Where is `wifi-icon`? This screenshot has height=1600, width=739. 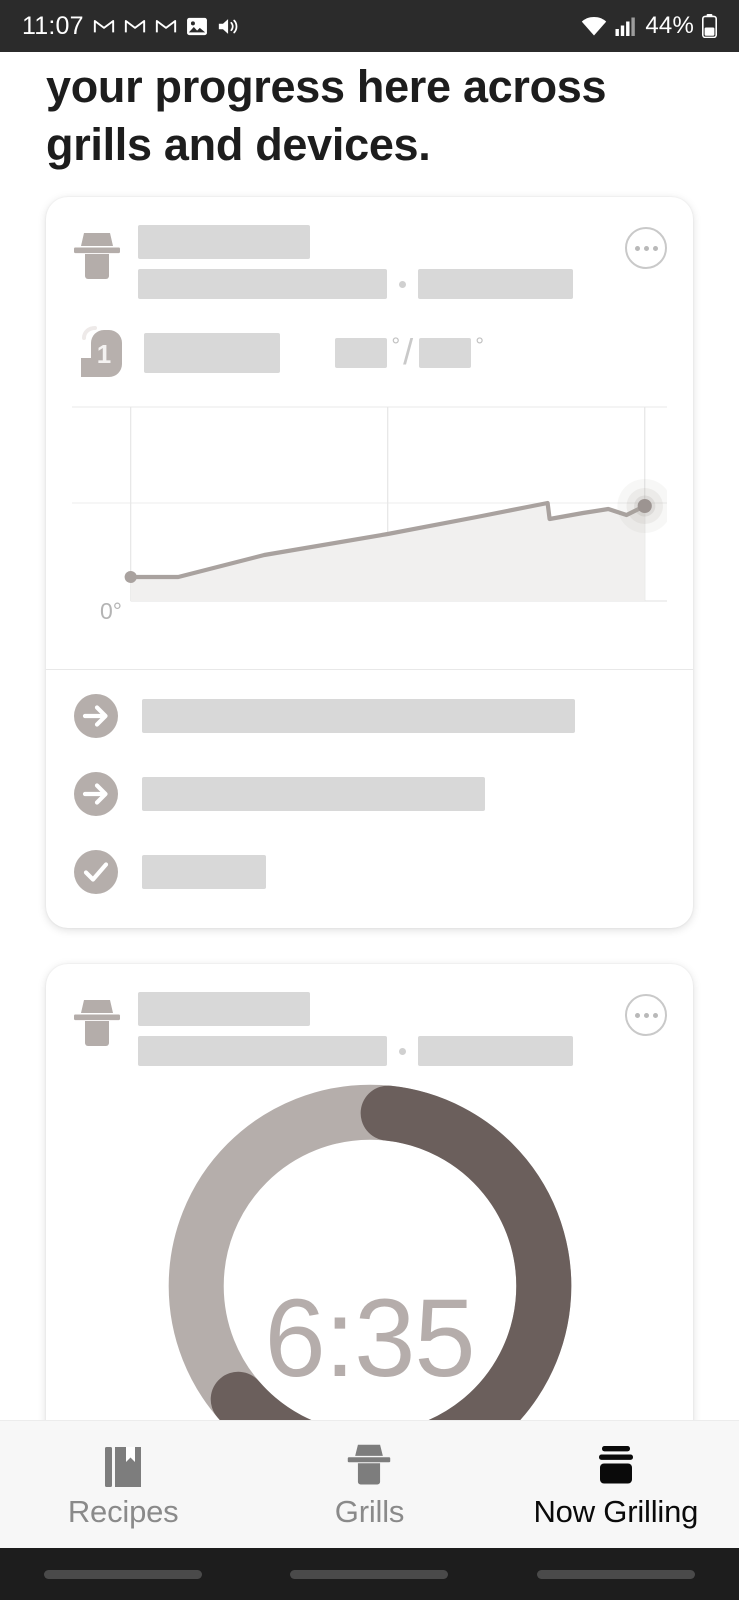
wifi-icon is located at coordinates (594, 26).